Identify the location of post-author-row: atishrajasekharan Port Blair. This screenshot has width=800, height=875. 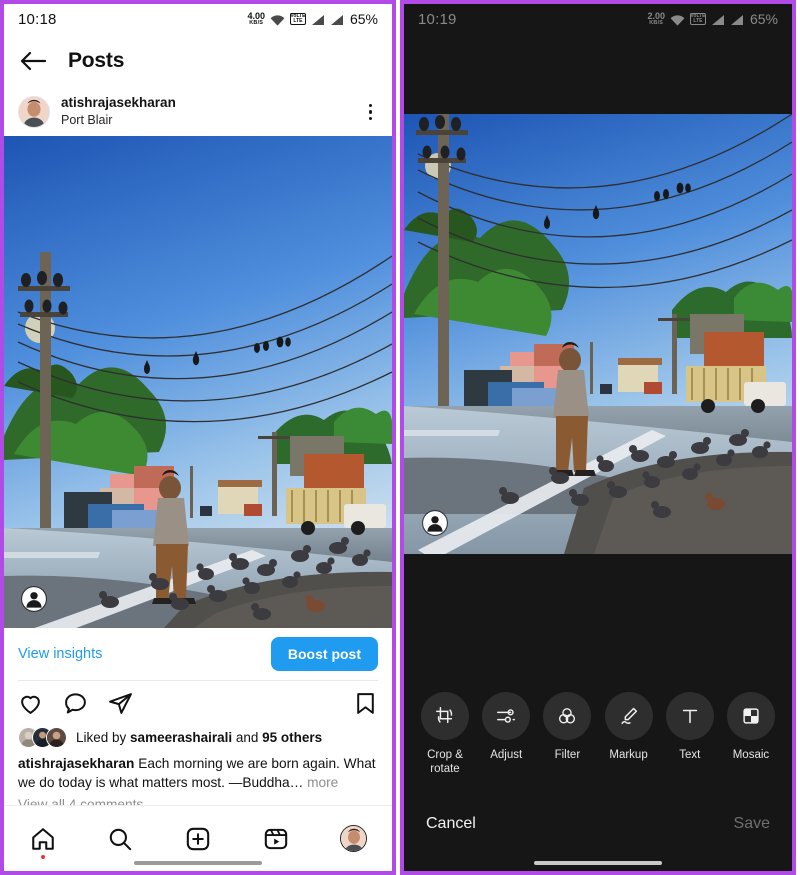
(198, 112).